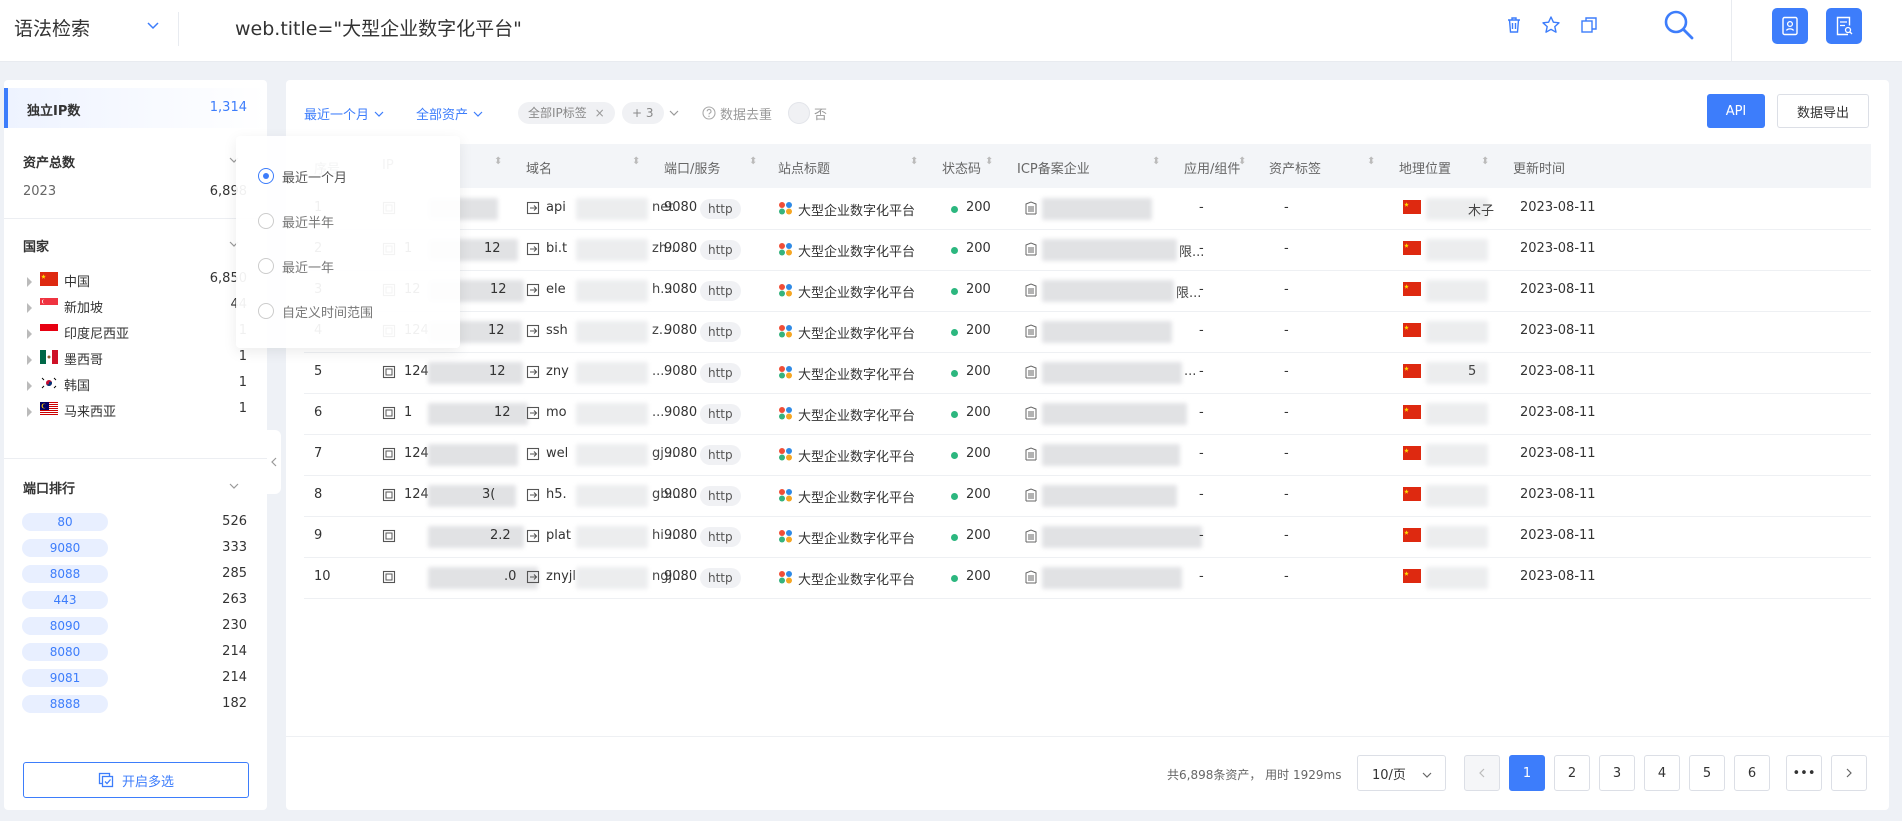 The width and height of the screenshot is (1902, 821). What do you see at coordinates (1295, 167) in the screenshot?
I see `column-header: 资产标签` at bounding box center [1295, 167].